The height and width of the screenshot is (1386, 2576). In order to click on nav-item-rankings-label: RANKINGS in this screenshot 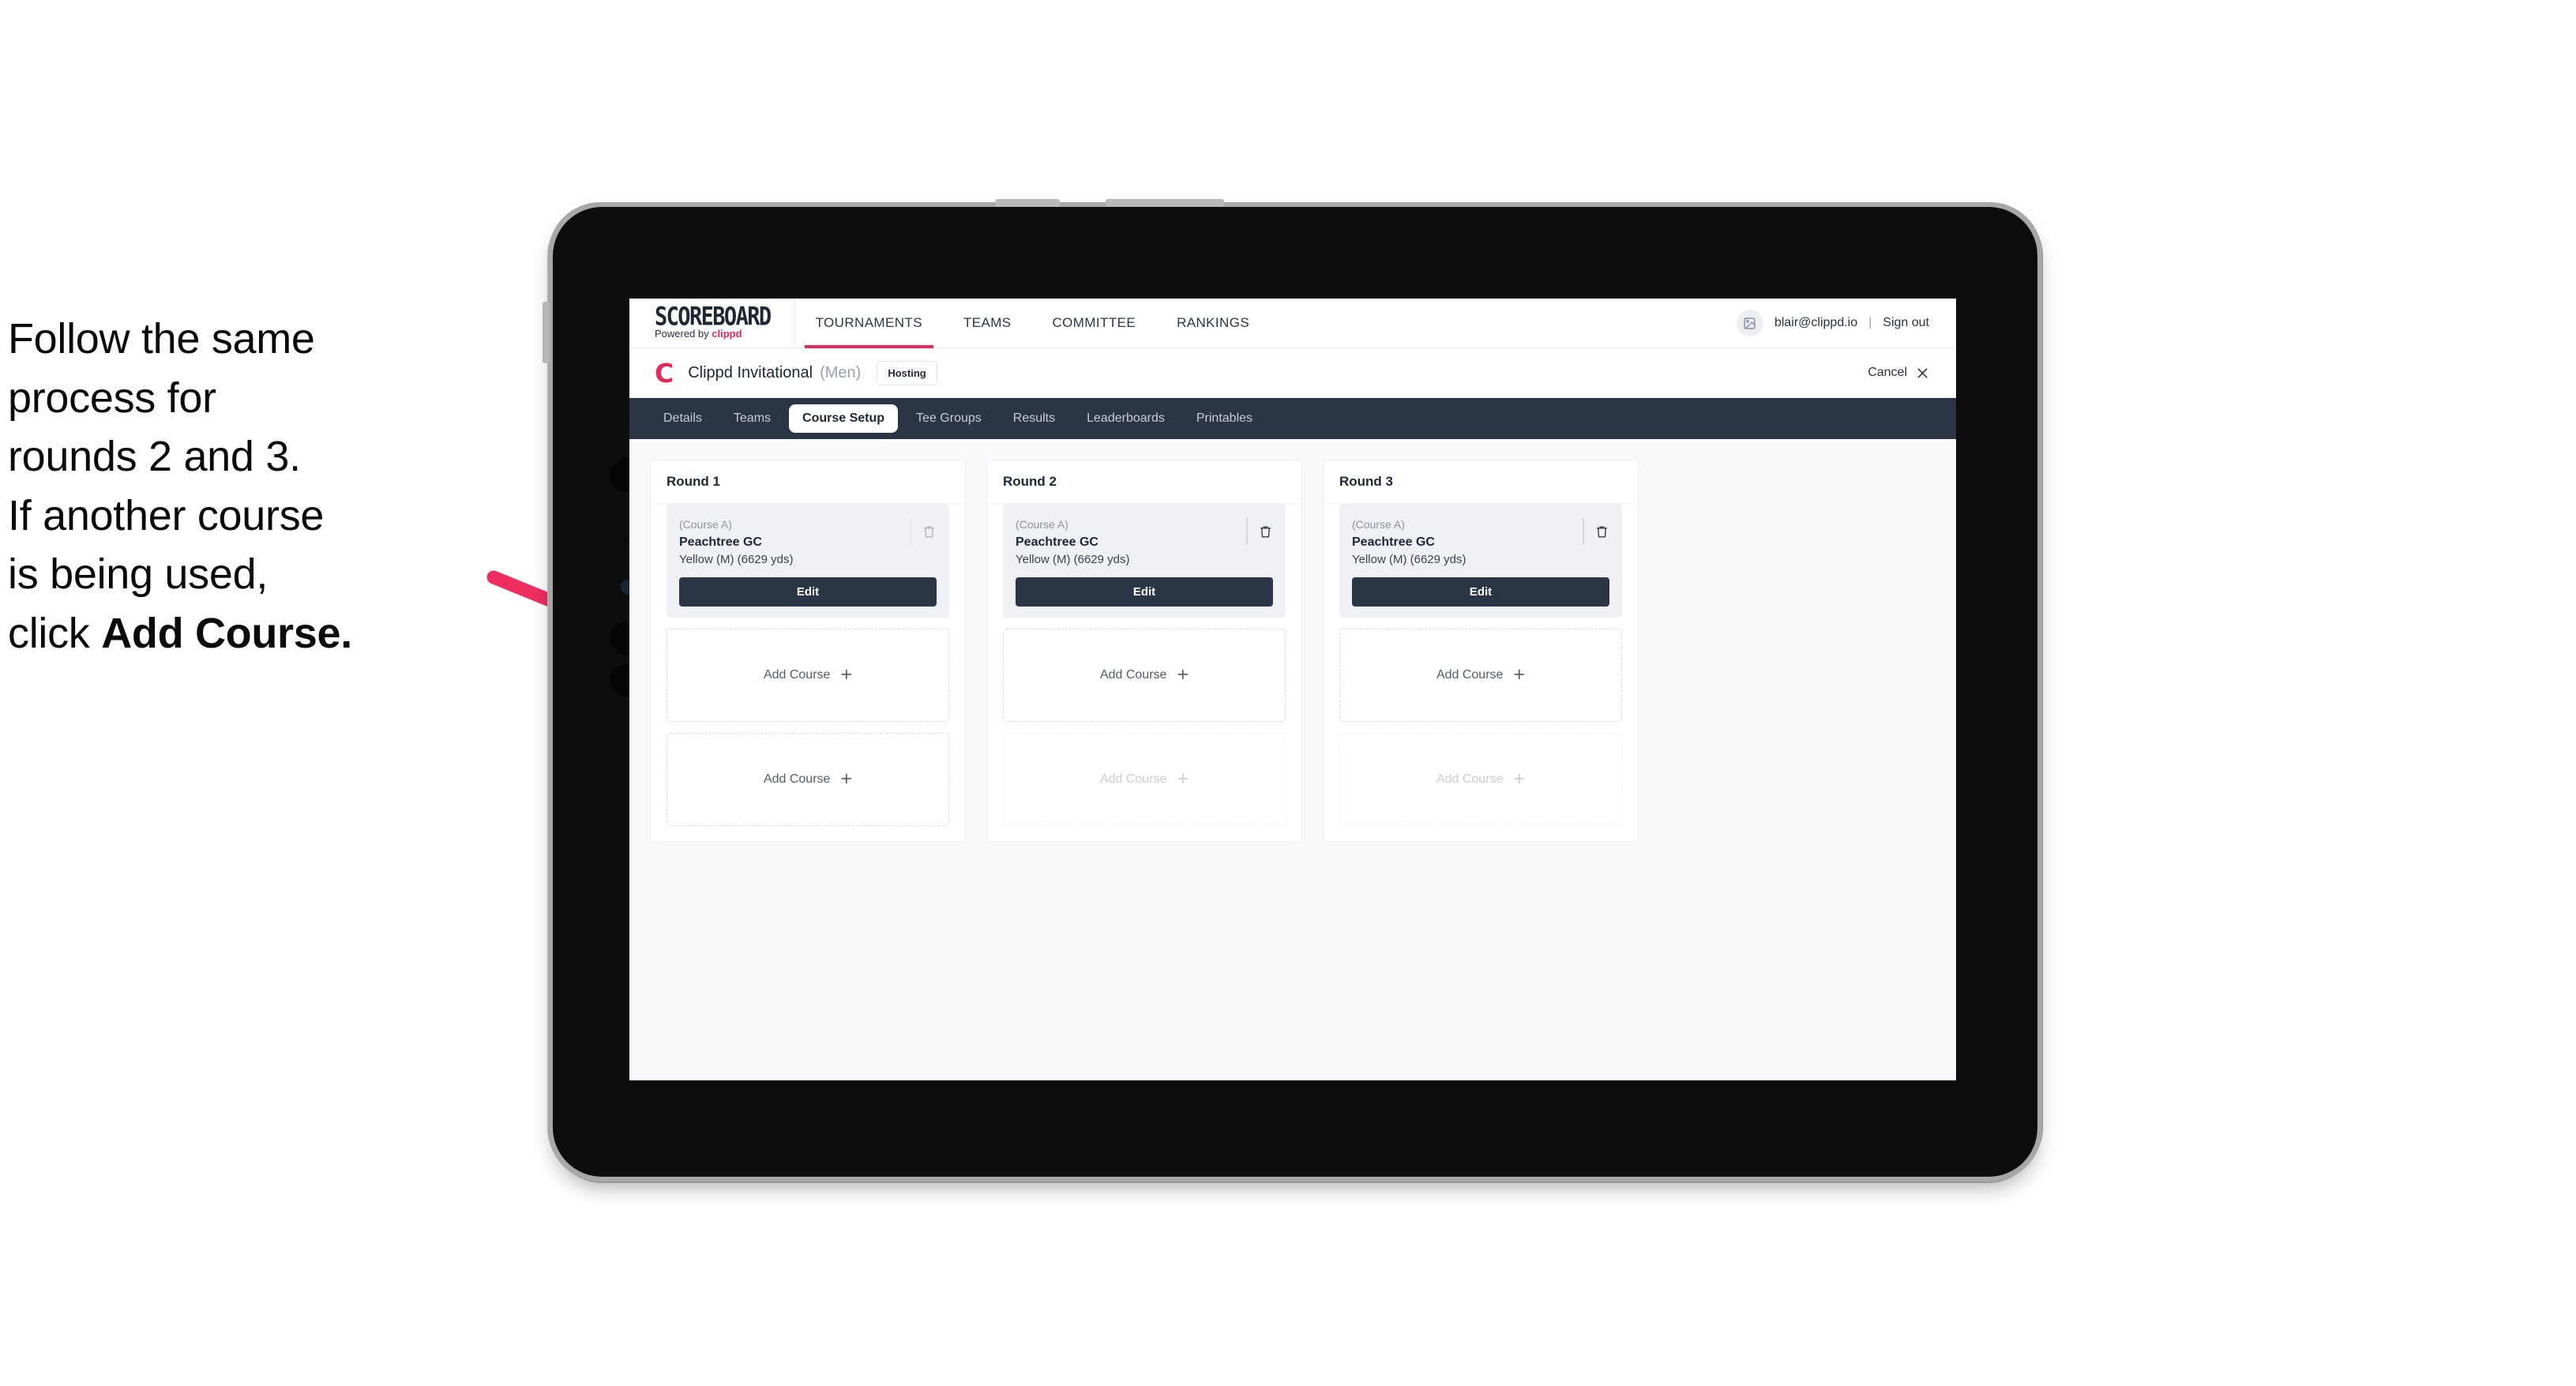, I will do `click(1213, 322)`.